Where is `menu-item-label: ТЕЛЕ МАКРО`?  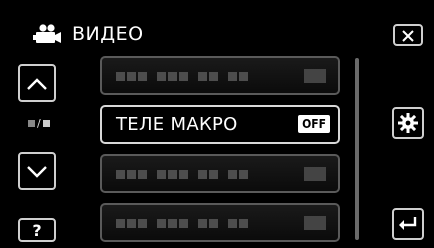
menu-item-label: ТЕЛЕ МАКРО is located at coordinates (177, 124).